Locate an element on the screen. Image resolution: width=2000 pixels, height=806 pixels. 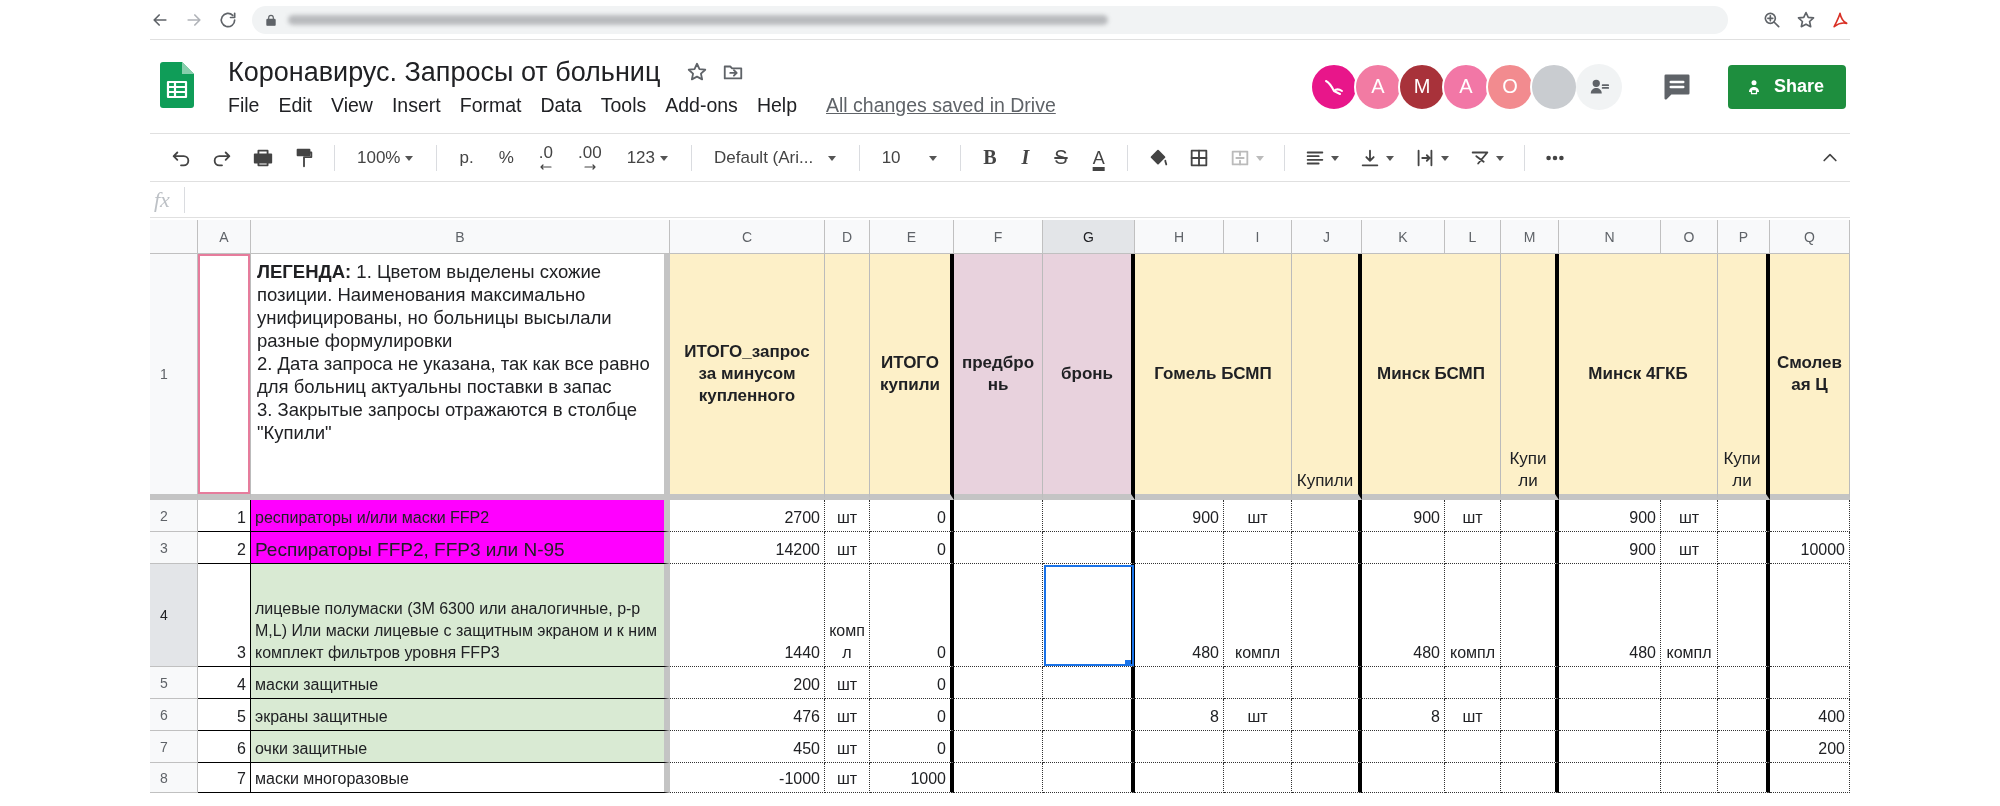
increase-decimals-button: .00 is located at coordinates (590, 157).